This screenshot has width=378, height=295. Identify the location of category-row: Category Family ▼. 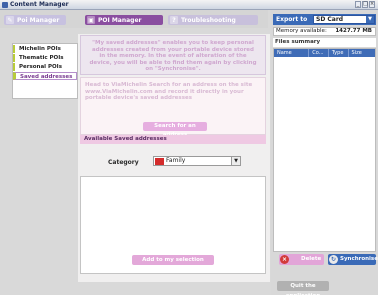
(173, 162).